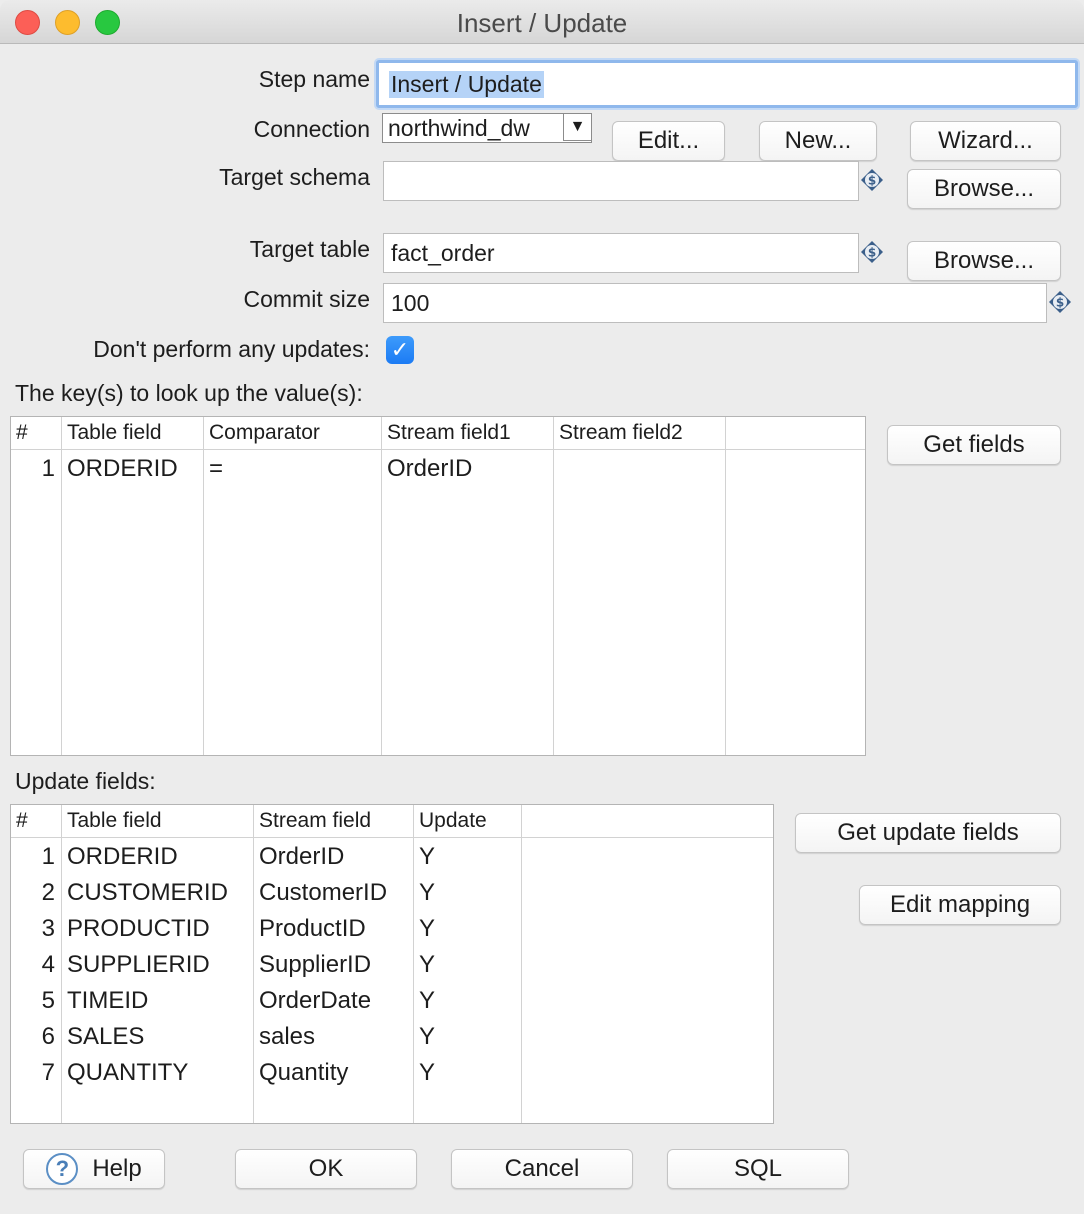 The image size is (1084, 1214). Describe the element at coordinates (48, 1072) in the screenshot. I see `row-number: 7` at that location.